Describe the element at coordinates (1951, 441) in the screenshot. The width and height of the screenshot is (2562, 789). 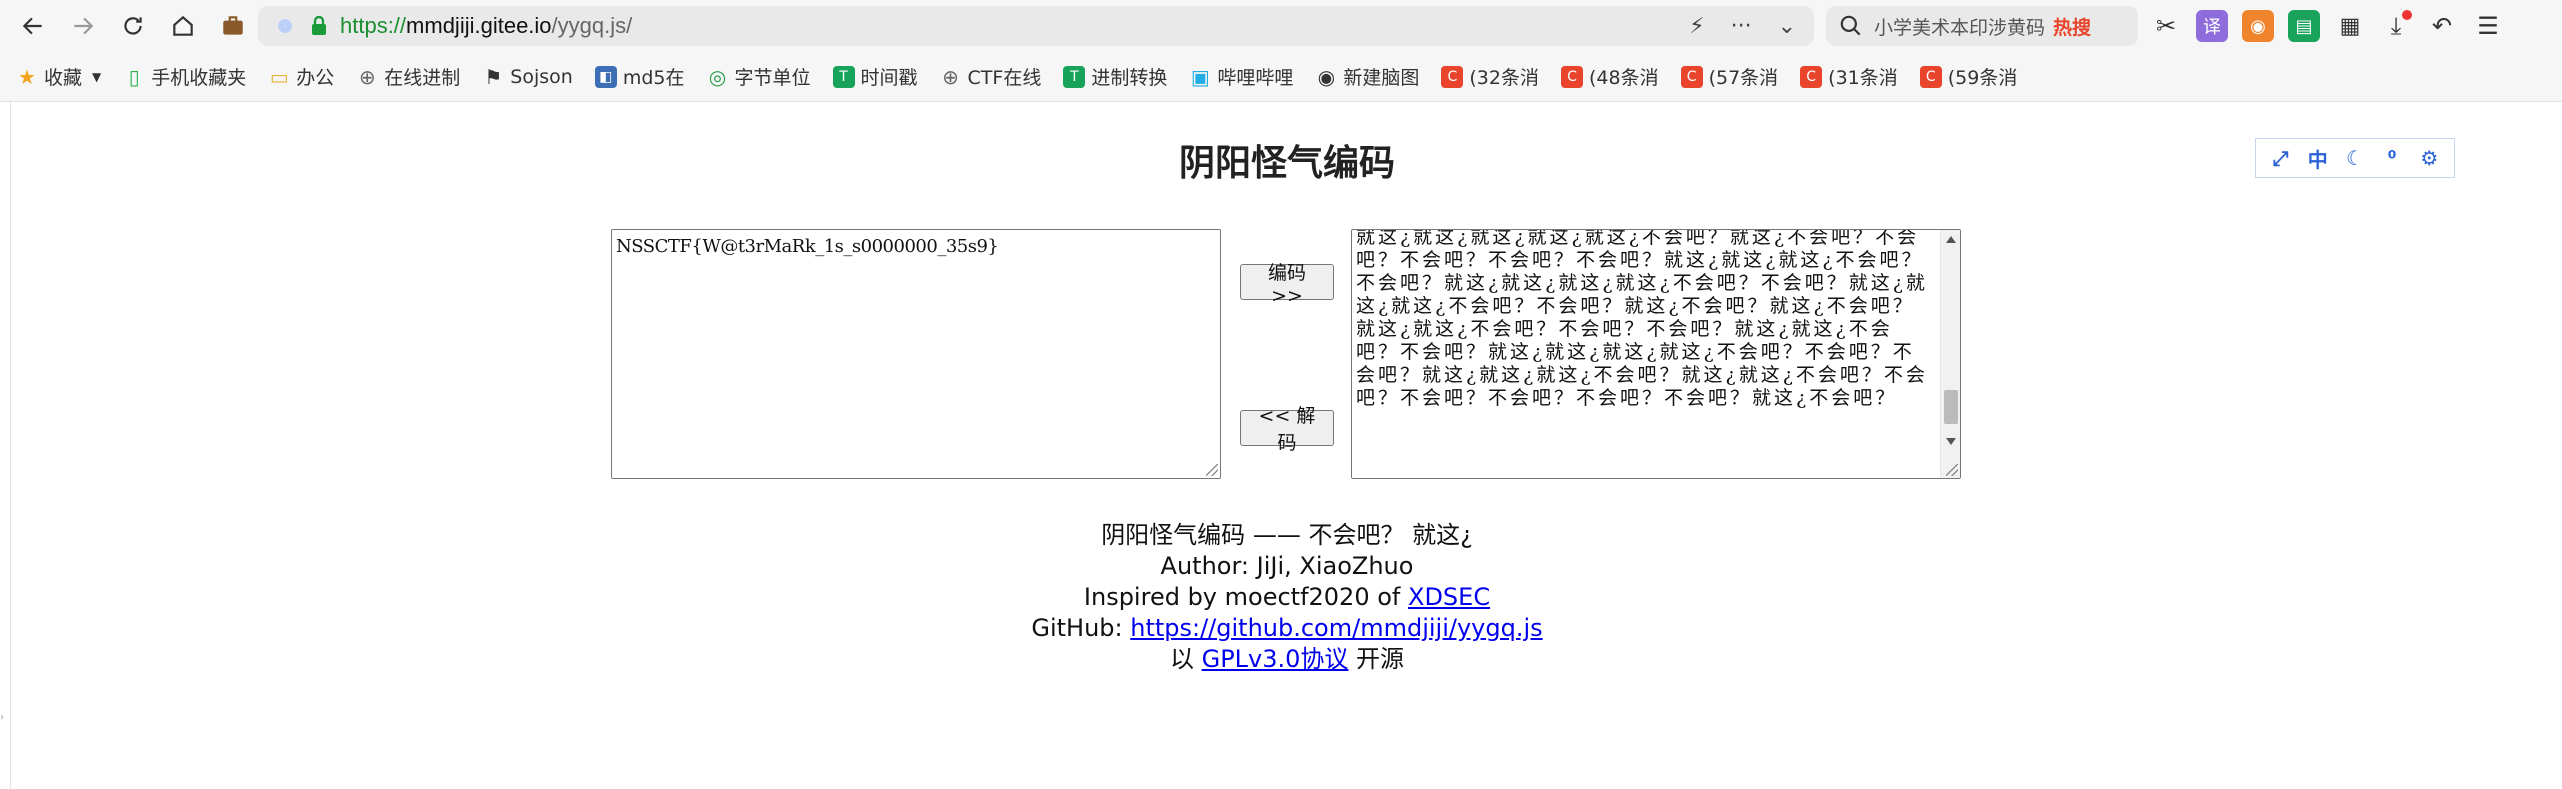
I see `scroll-down-icon` at that location.